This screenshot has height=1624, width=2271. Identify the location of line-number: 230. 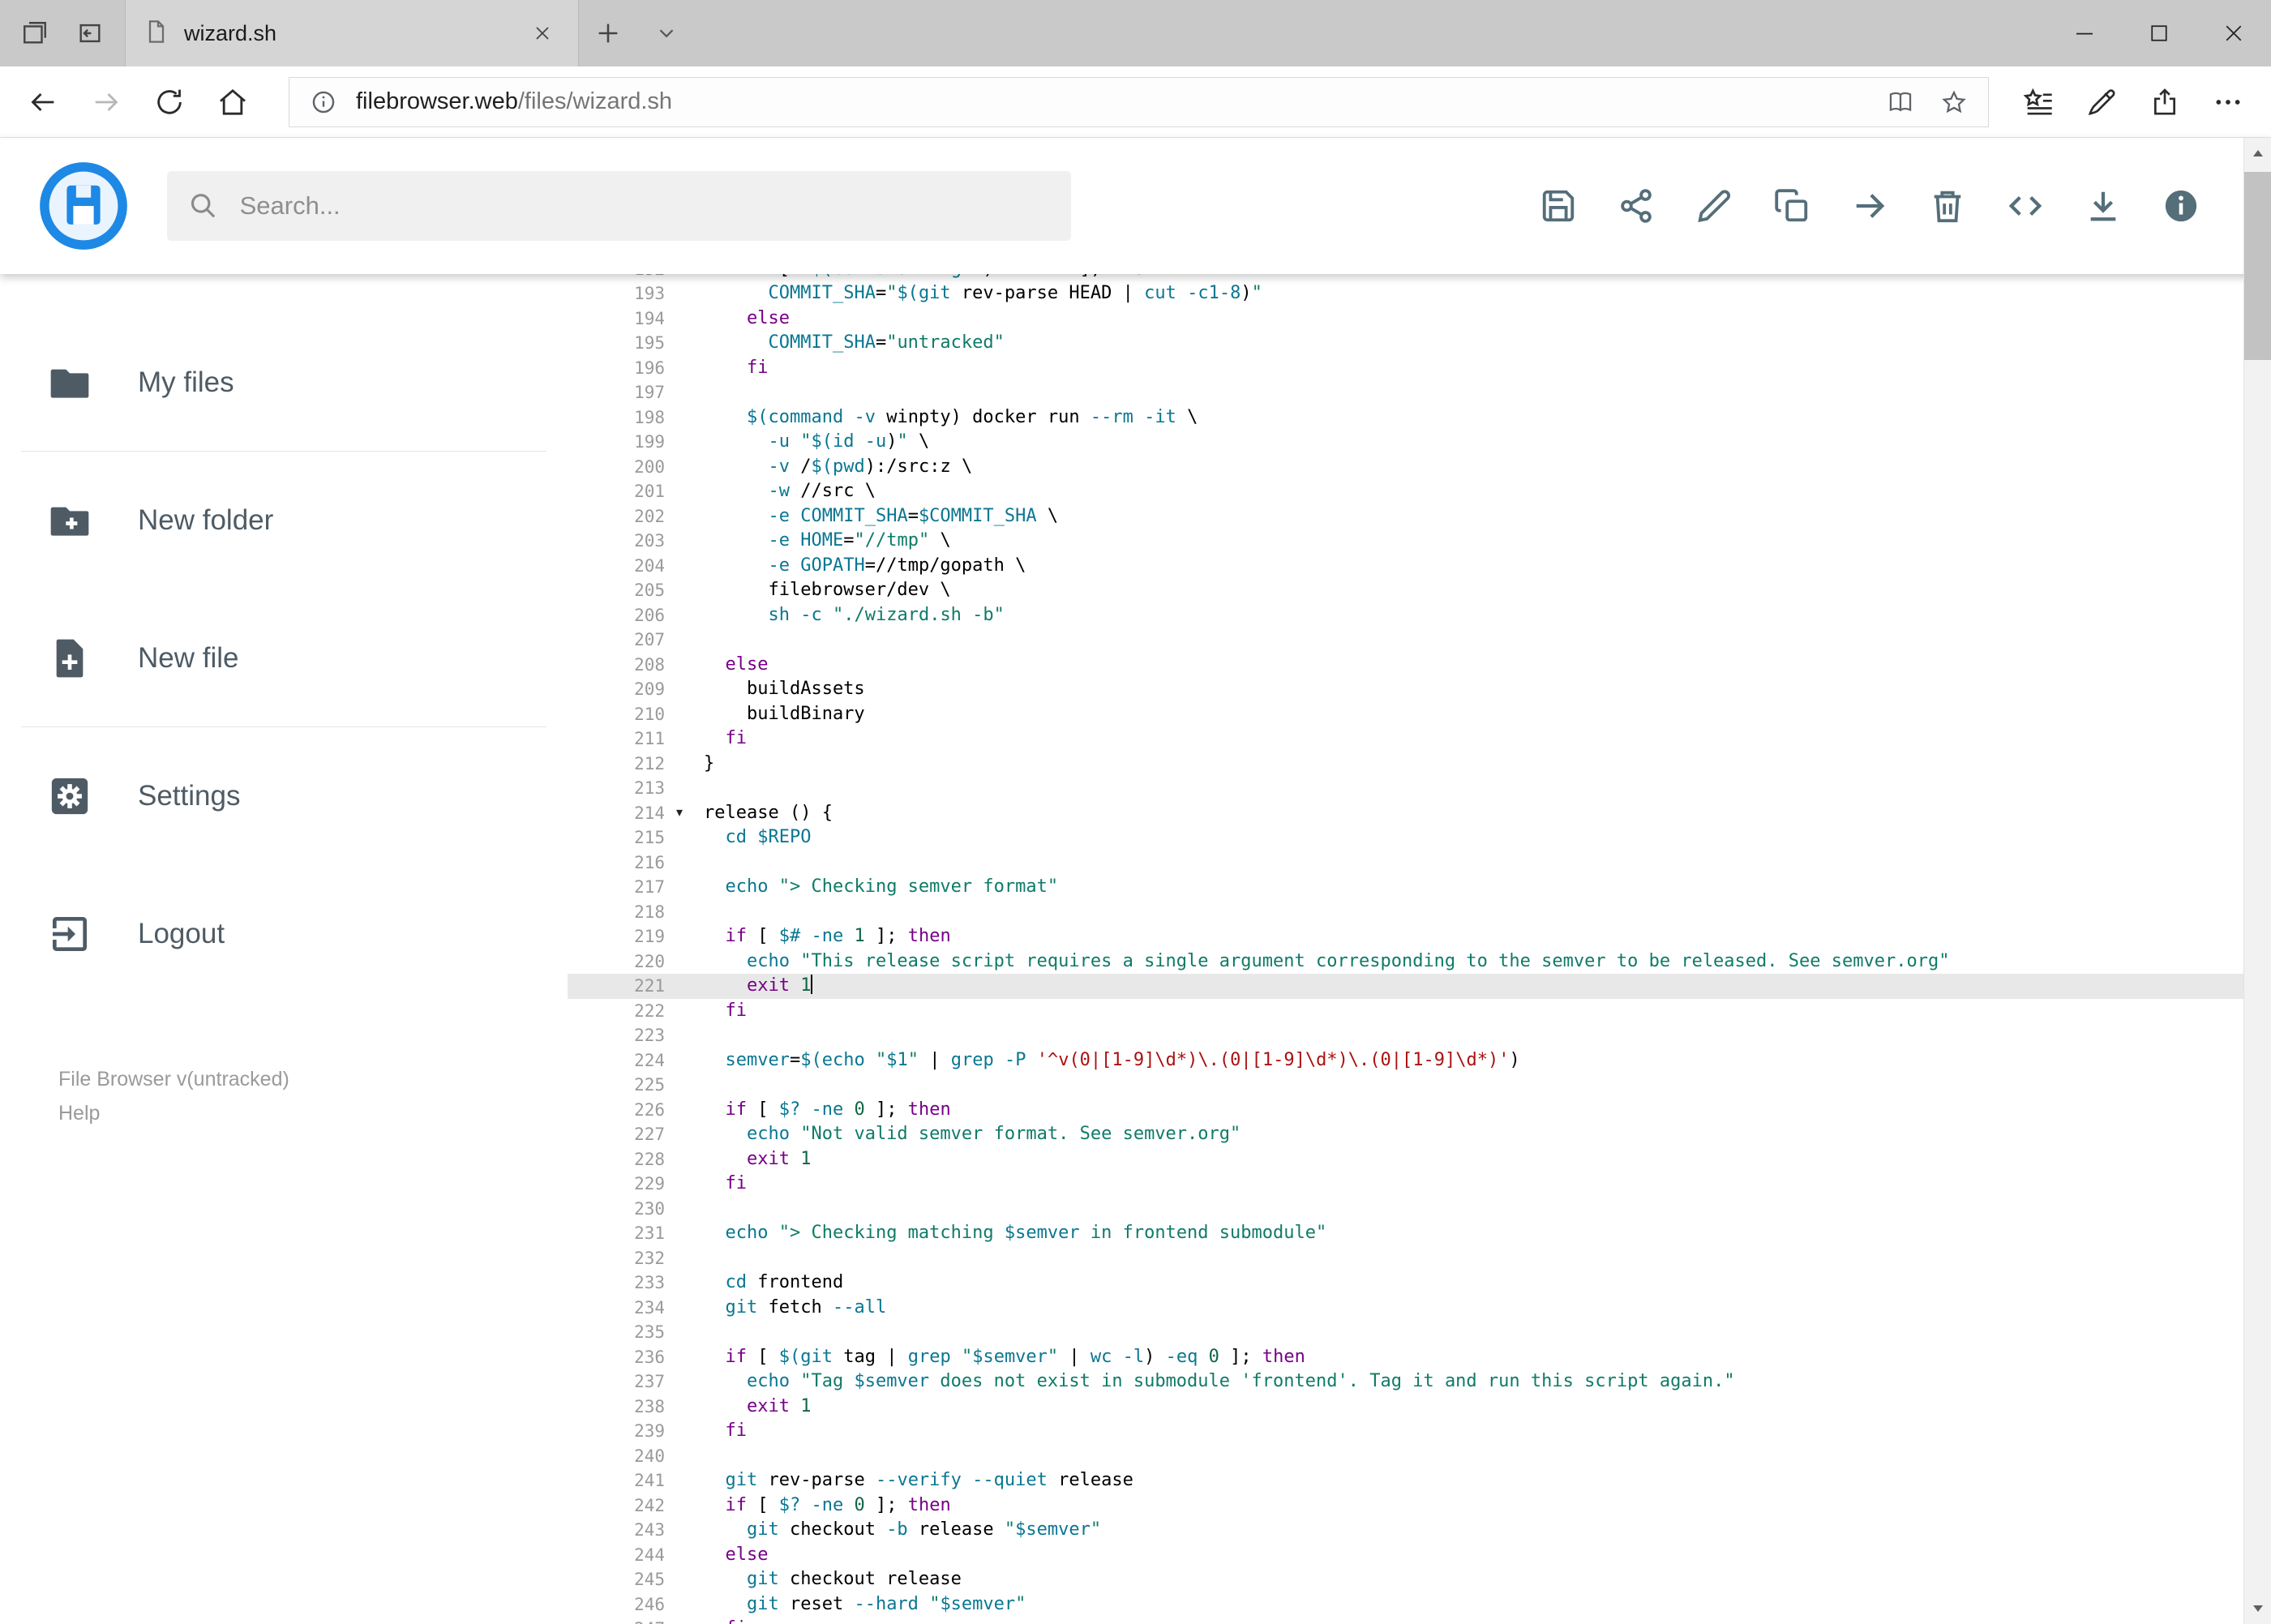
(617, 1210).